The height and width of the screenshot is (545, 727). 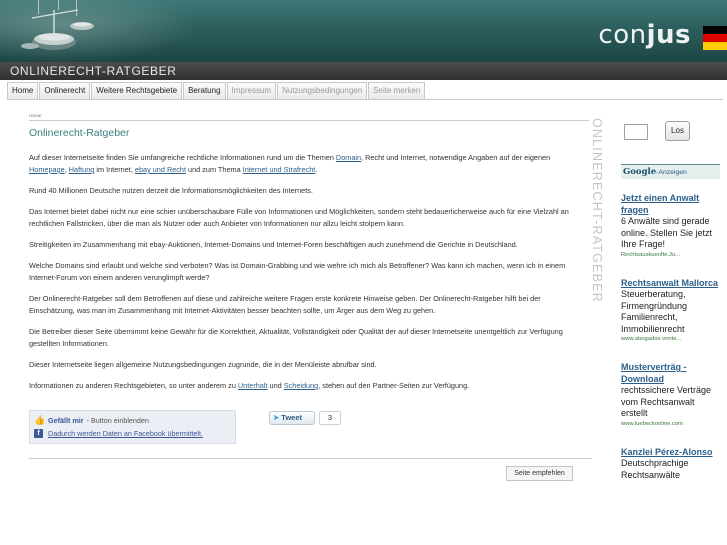 I want to click on google-logo: Google, so click(x=640, y=172).